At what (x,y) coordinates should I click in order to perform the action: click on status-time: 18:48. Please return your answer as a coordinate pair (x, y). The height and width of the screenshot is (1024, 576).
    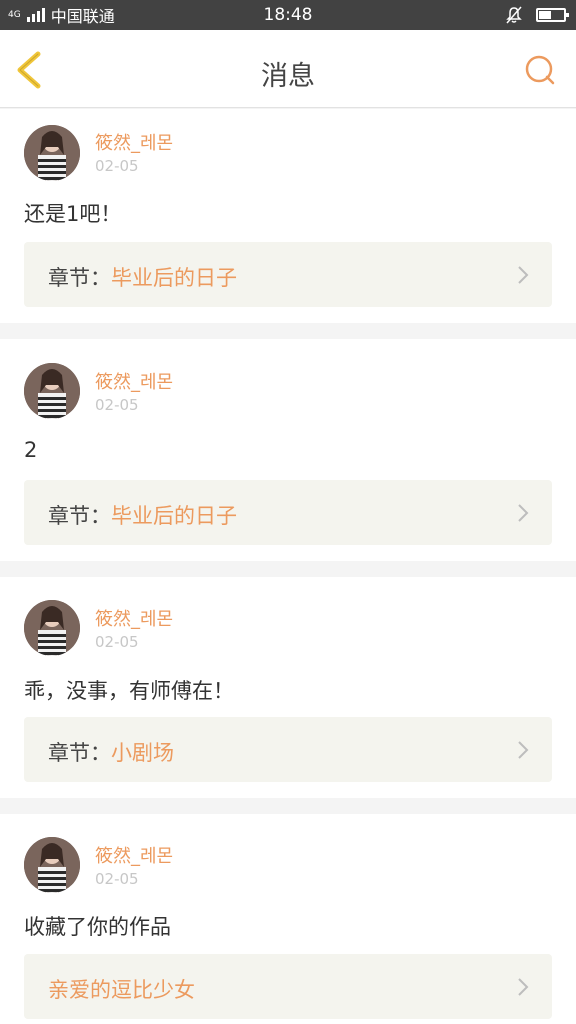
    Looking at the image, I should click on (288, 15).